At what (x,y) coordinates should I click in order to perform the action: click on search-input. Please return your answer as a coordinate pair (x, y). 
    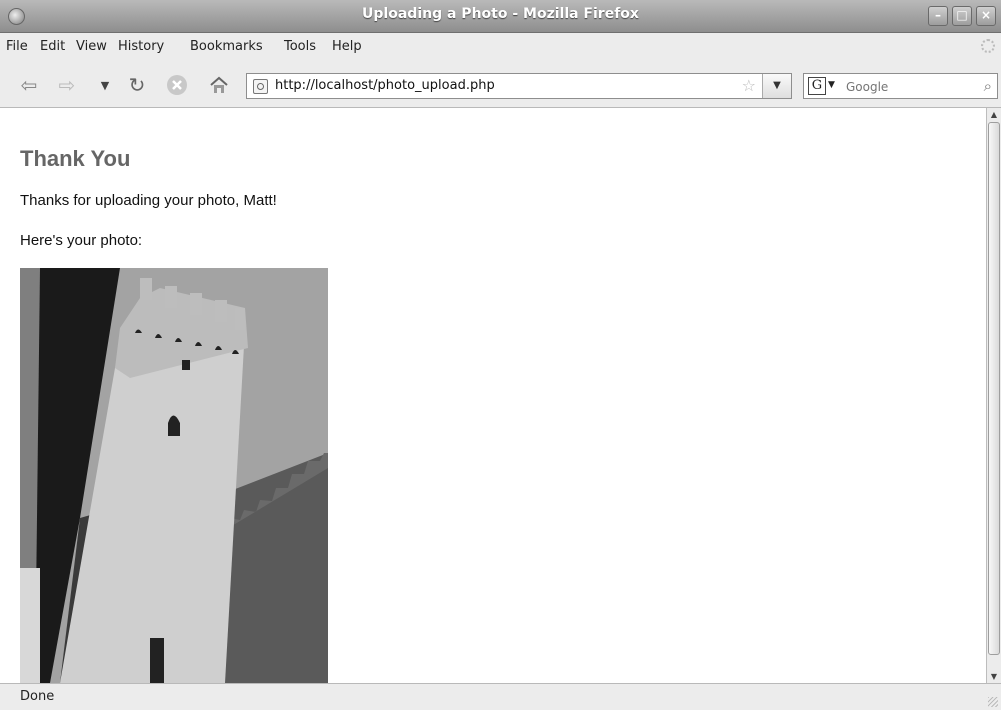
    Looking at the image, I should click on (908, 87).